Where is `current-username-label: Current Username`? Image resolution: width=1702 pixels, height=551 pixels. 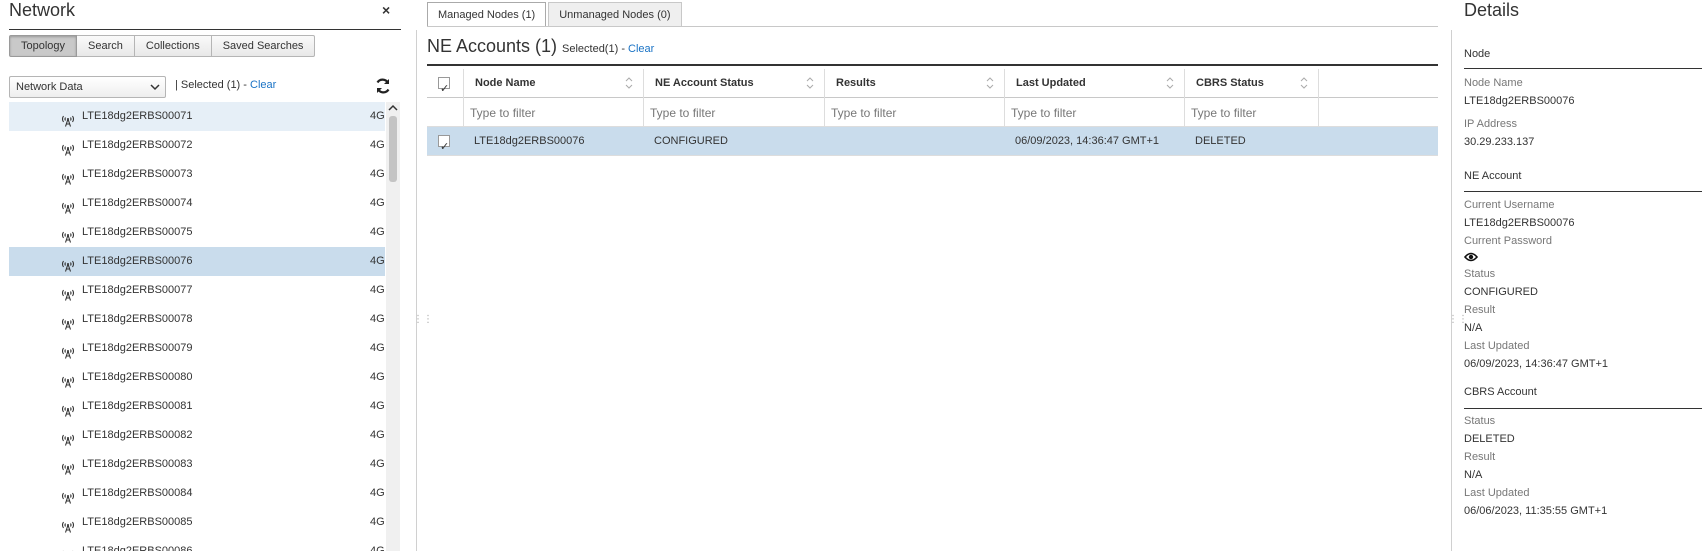 current-username-label: Current Username is located at coordinates (1509, 205).